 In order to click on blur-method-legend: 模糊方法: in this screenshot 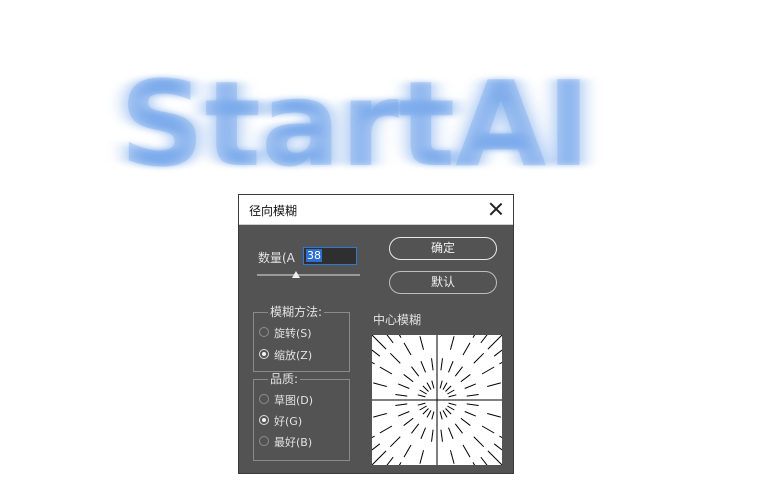, I will do `click(296, 312)`.